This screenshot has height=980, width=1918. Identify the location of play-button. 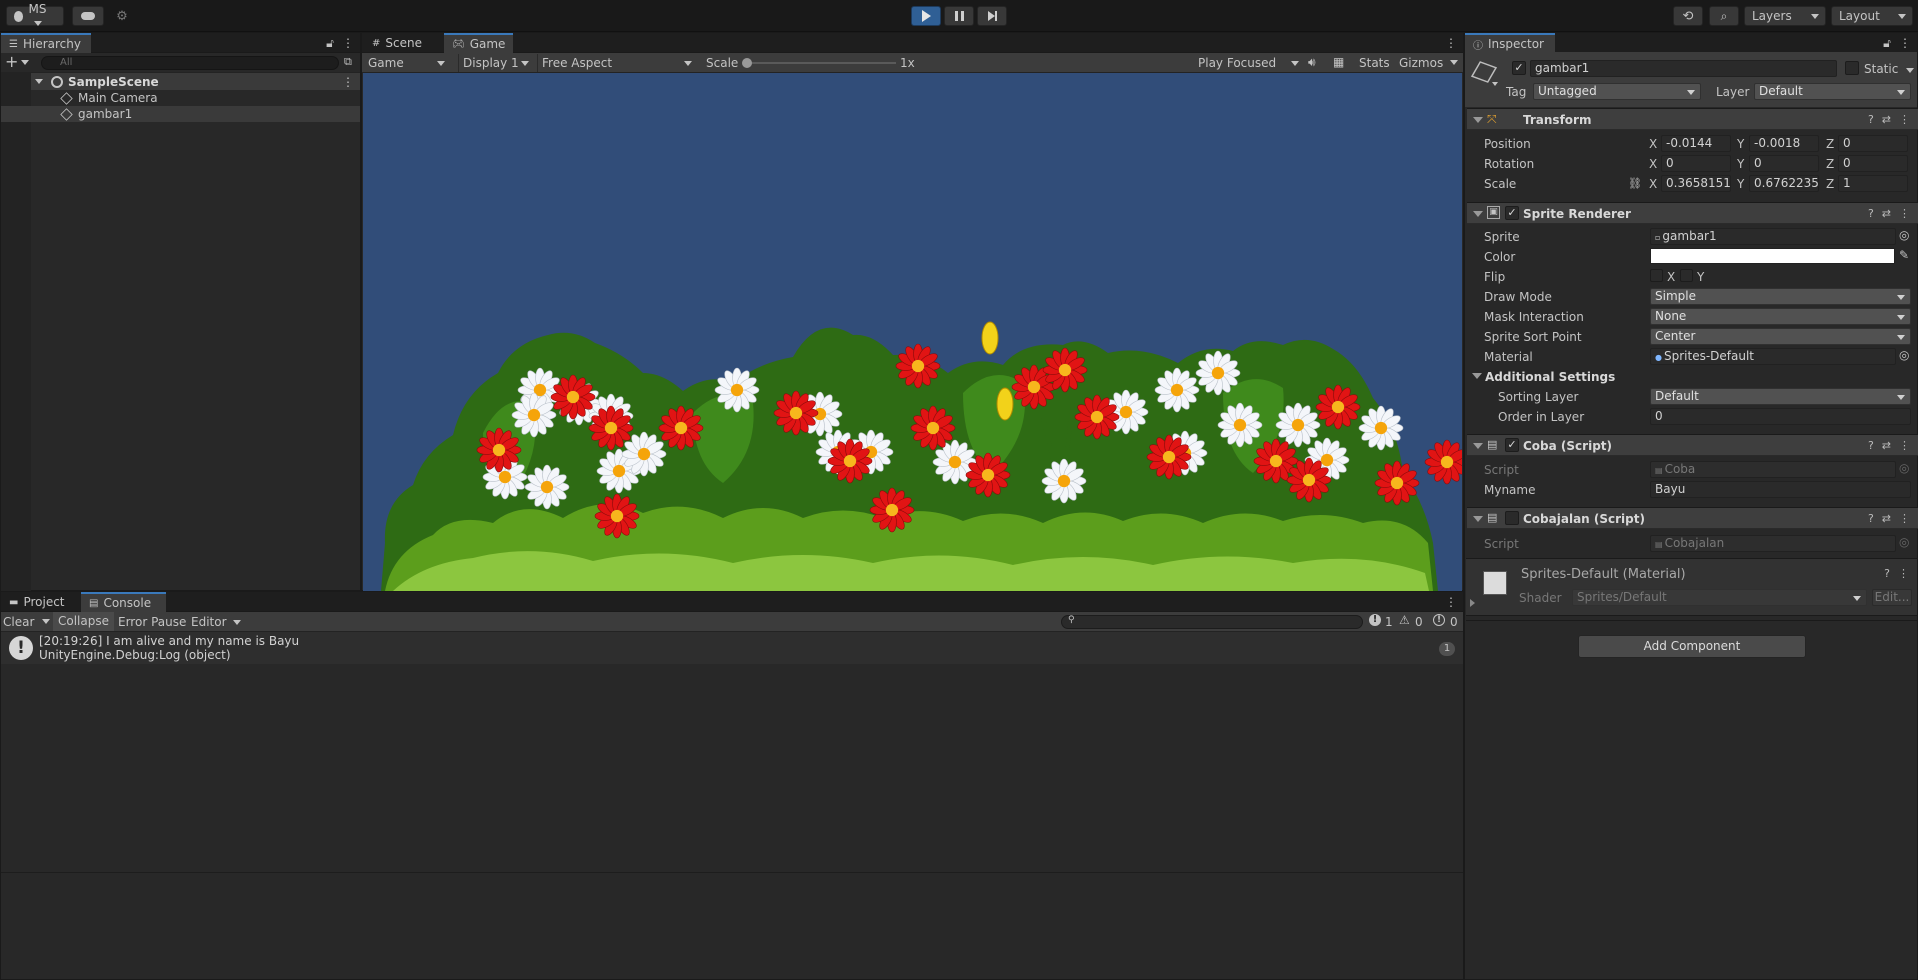
(926, 16).